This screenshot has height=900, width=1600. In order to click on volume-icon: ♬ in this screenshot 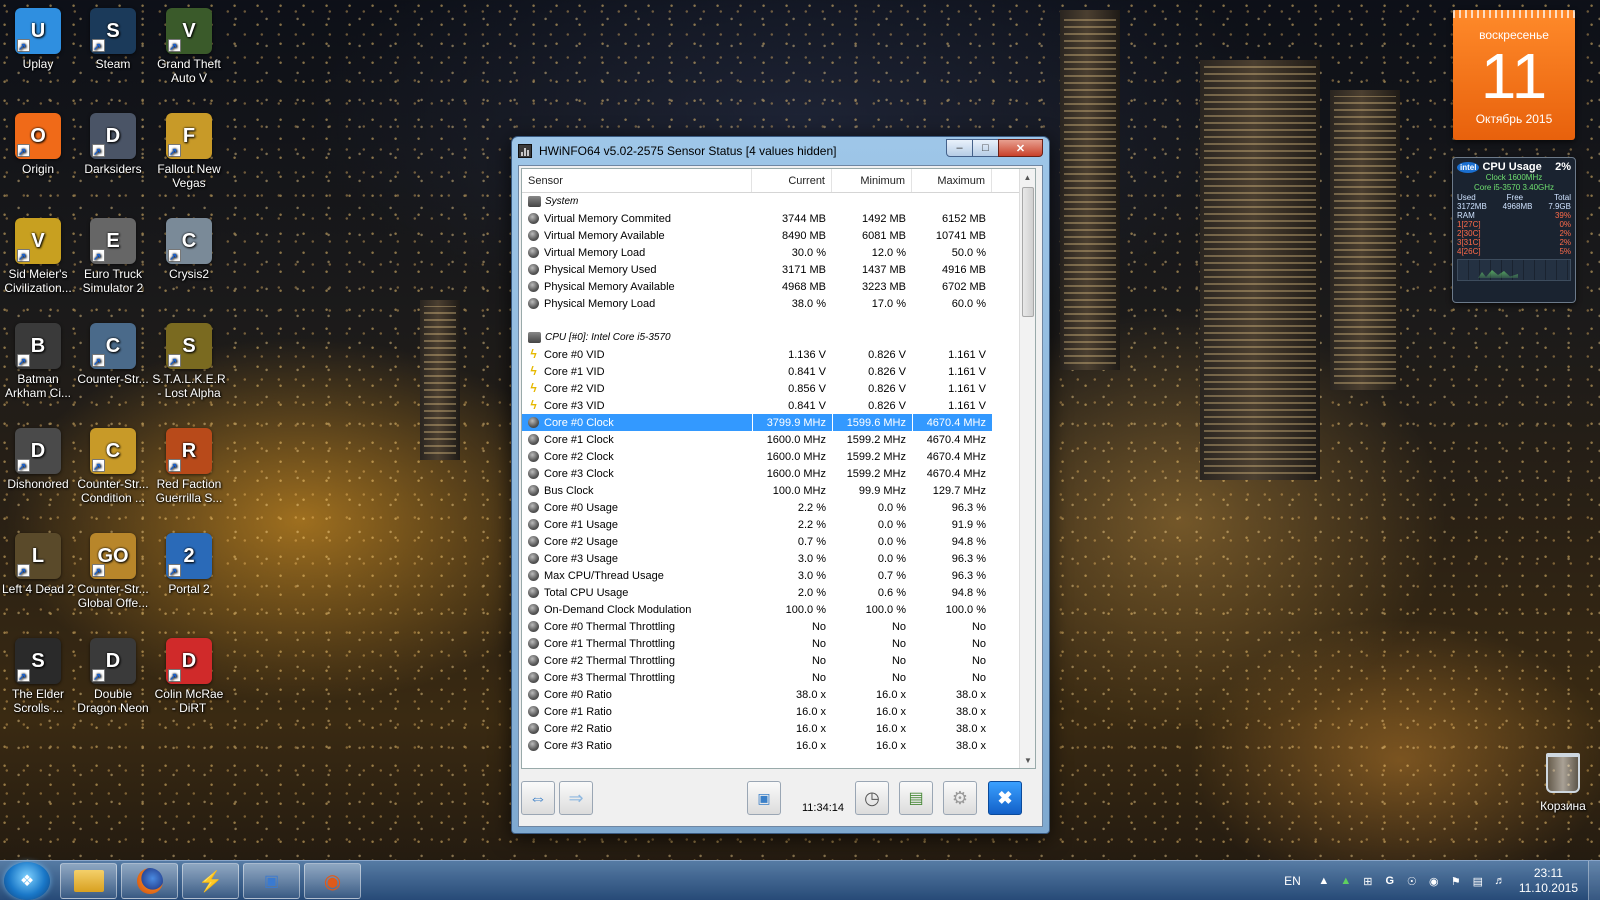, I will do `click(1500, 881)`.